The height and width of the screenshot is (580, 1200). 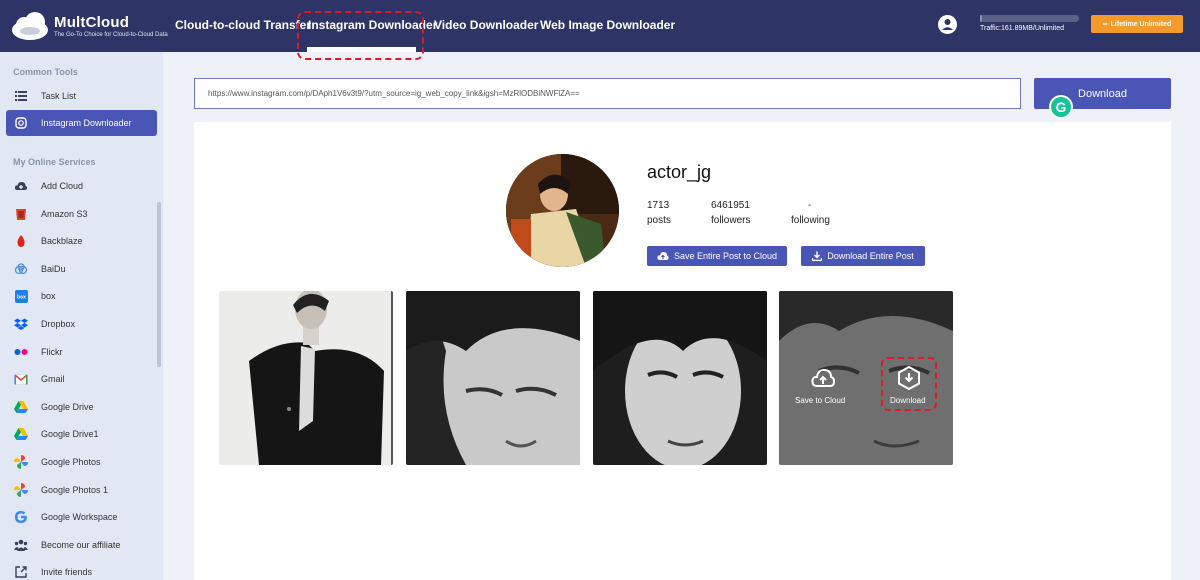 What do you see at coordinates (70, 434) in the screenshot?
I see `sidebar-item-label: Google Drive1` at bounding box center [70, 434].